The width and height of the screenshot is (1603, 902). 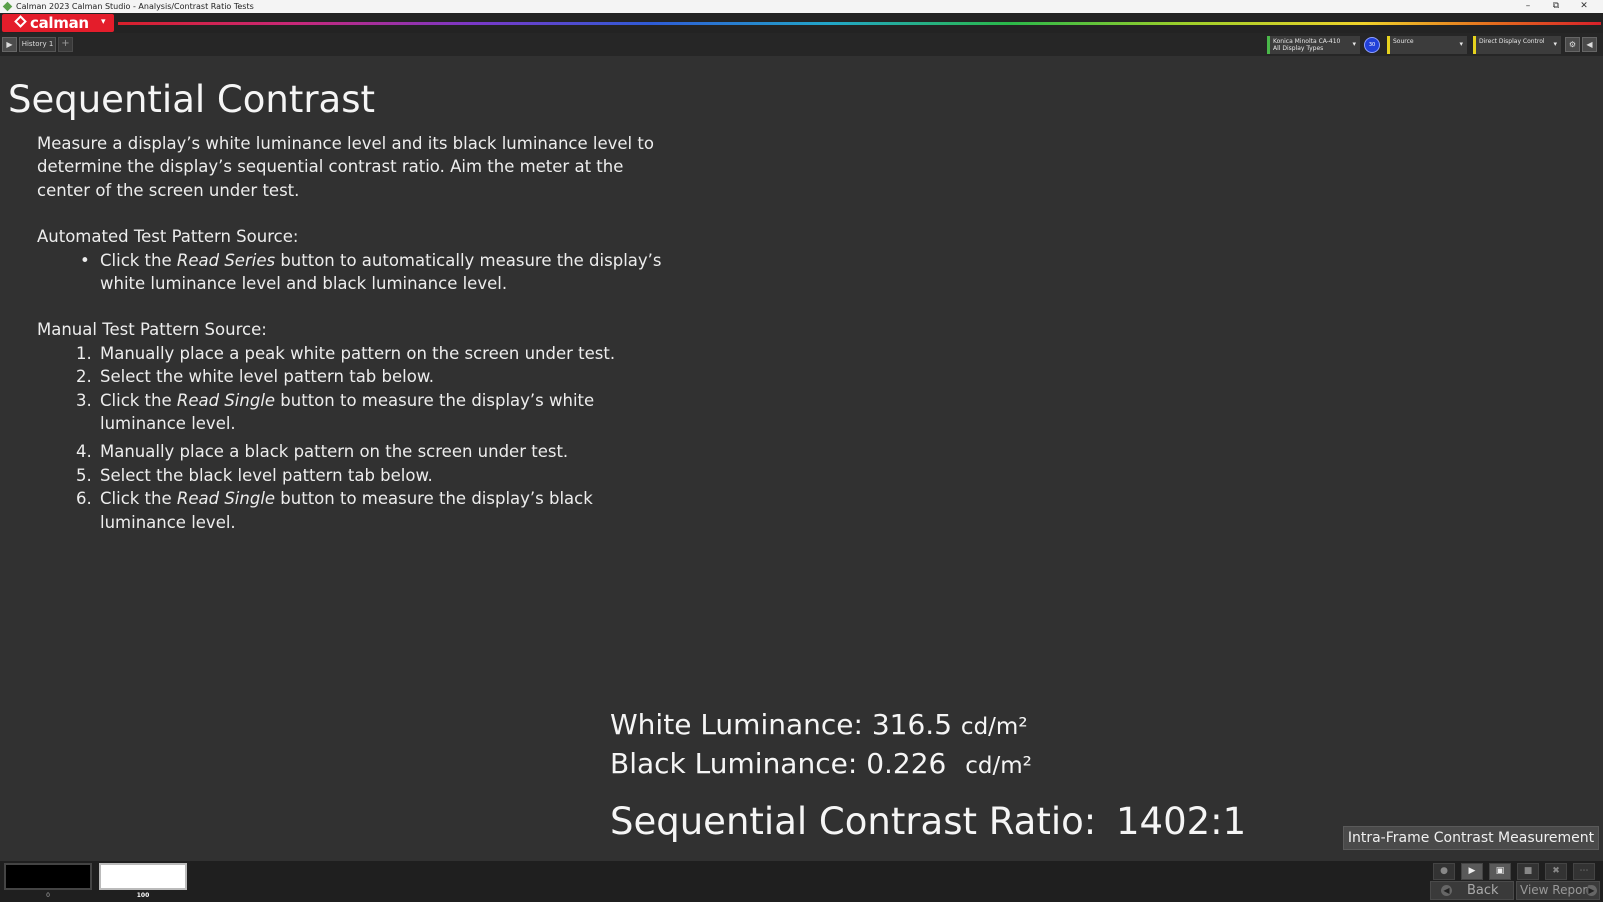 I want to click on restore-button: ⧉, so click(x=1556, y=6).